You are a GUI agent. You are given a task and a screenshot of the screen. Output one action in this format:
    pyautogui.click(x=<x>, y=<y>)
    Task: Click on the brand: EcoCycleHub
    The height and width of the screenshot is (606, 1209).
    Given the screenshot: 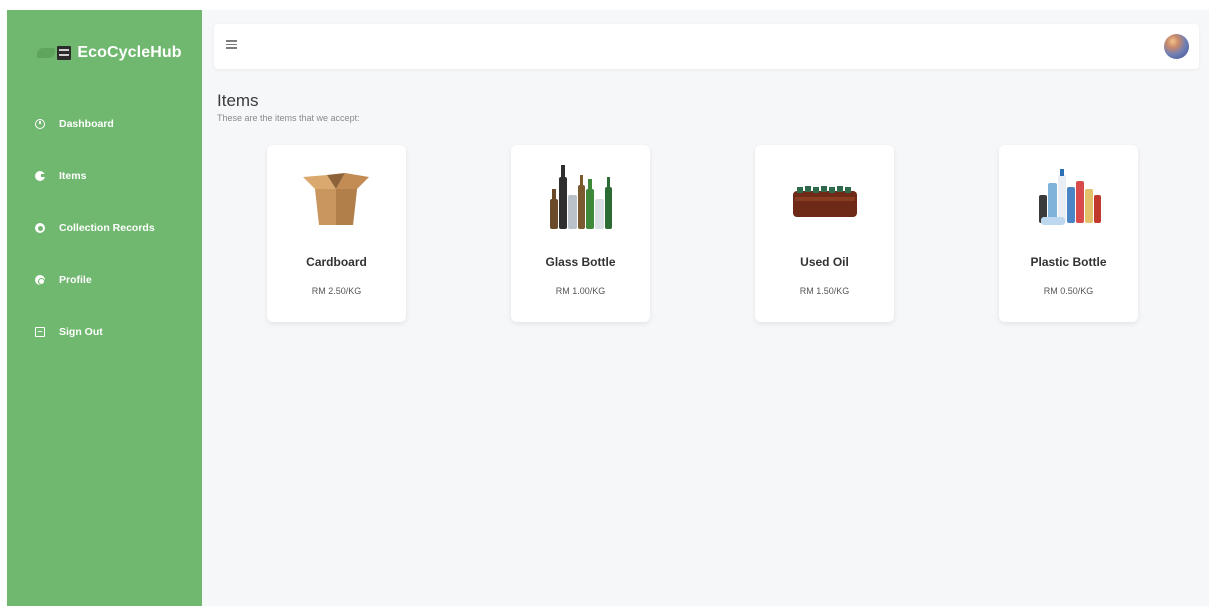 What is the action you would take?
    pyautogui.click(x=104, y=53)
    